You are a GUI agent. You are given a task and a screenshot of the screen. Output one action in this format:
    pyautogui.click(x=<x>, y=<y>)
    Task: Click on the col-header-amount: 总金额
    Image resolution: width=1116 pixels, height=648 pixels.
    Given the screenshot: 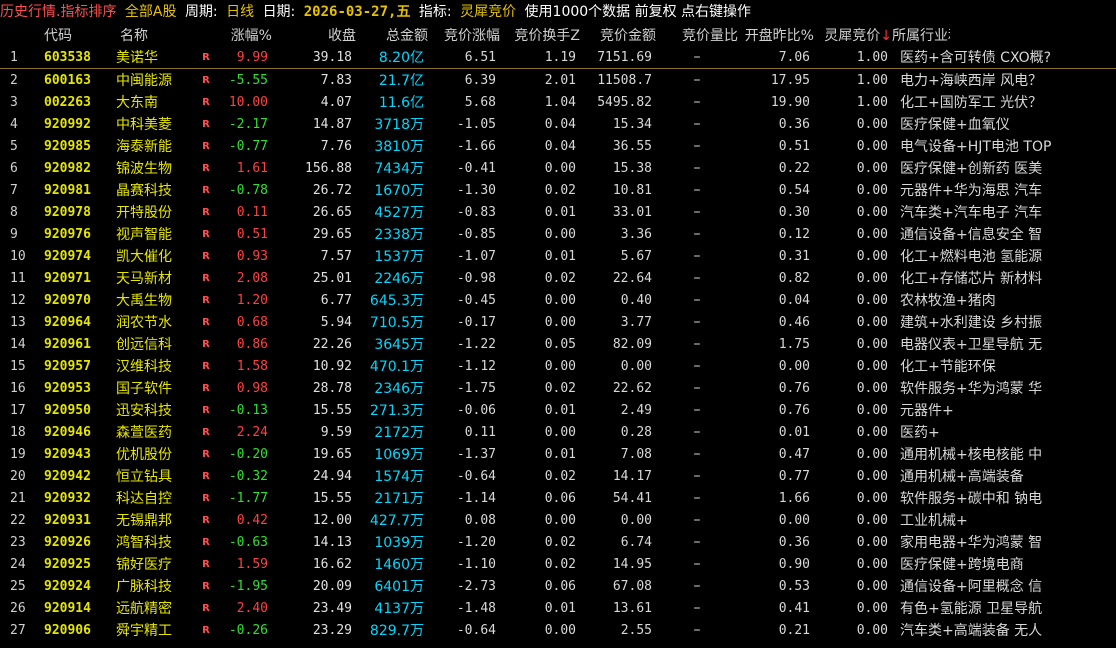 What is the action you would take?
    pyautogui.click(x=392, y=35)
    